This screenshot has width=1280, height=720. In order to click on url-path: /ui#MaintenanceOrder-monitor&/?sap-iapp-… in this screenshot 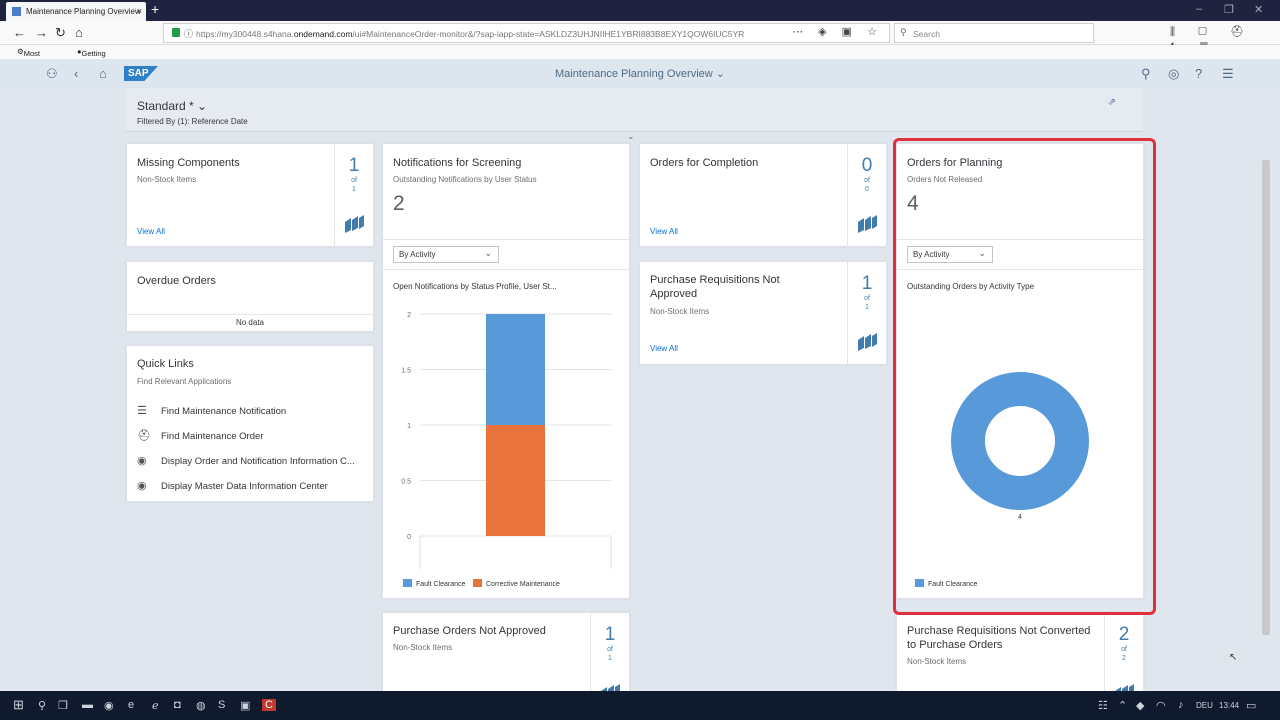, I will do `click(548, 34)`.